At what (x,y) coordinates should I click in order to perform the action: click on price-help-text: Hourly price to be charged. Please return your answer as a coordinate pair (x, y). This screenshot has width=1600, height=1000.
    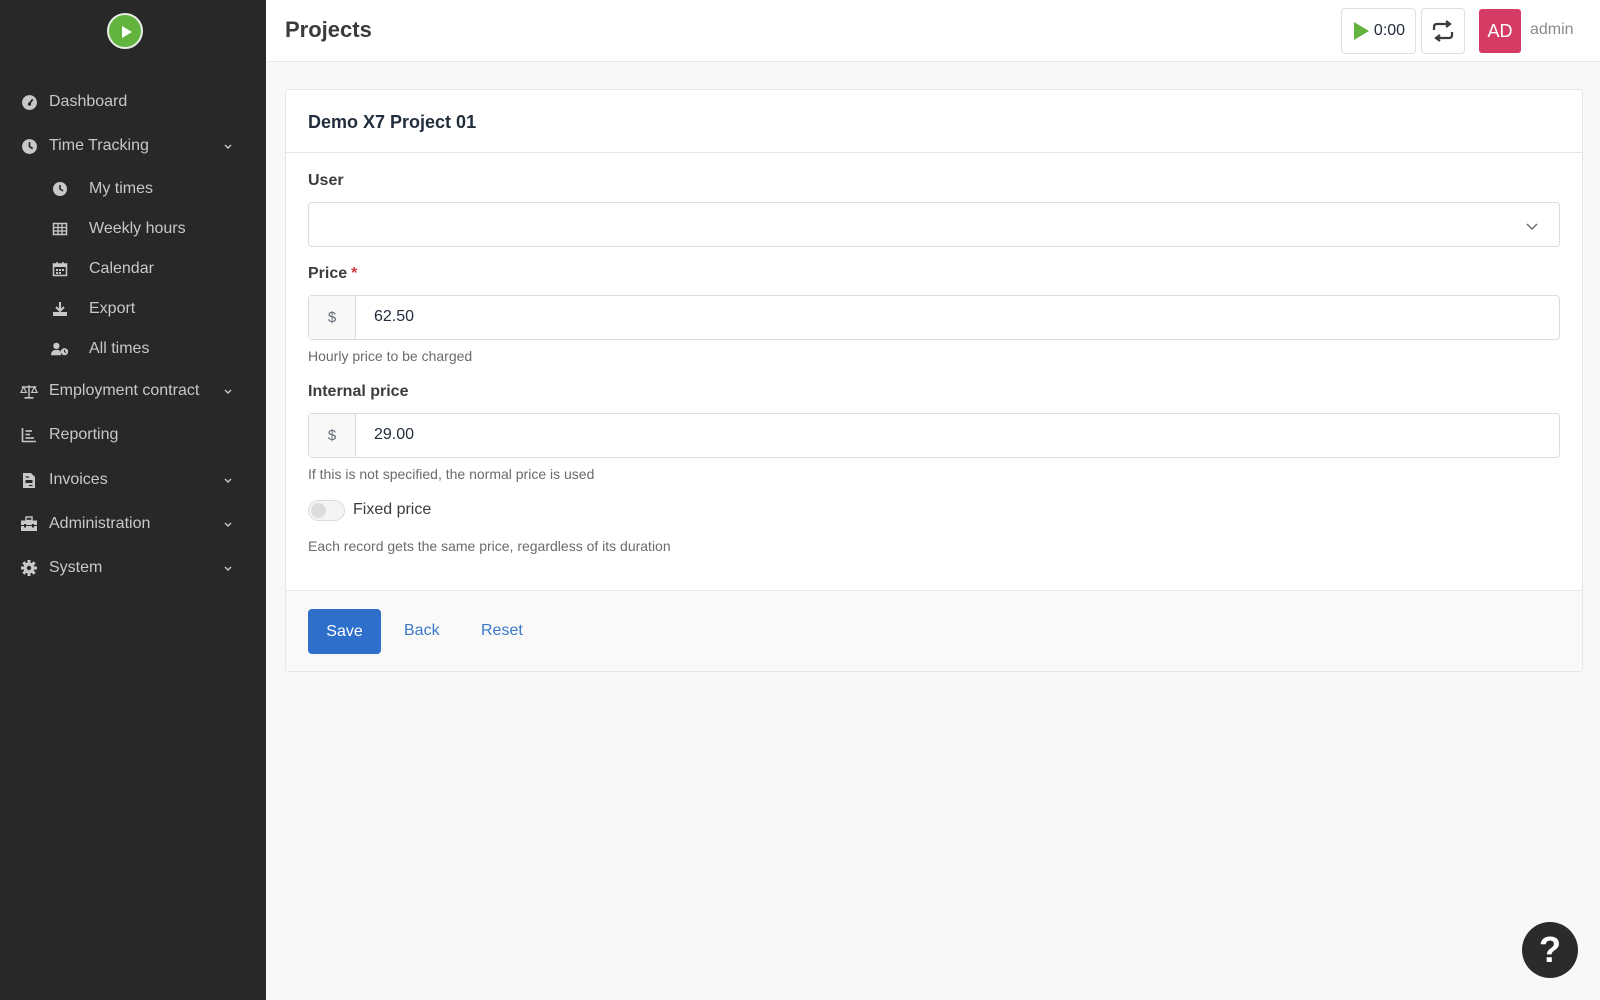
    Looking at the image, I should click on (390, 356).